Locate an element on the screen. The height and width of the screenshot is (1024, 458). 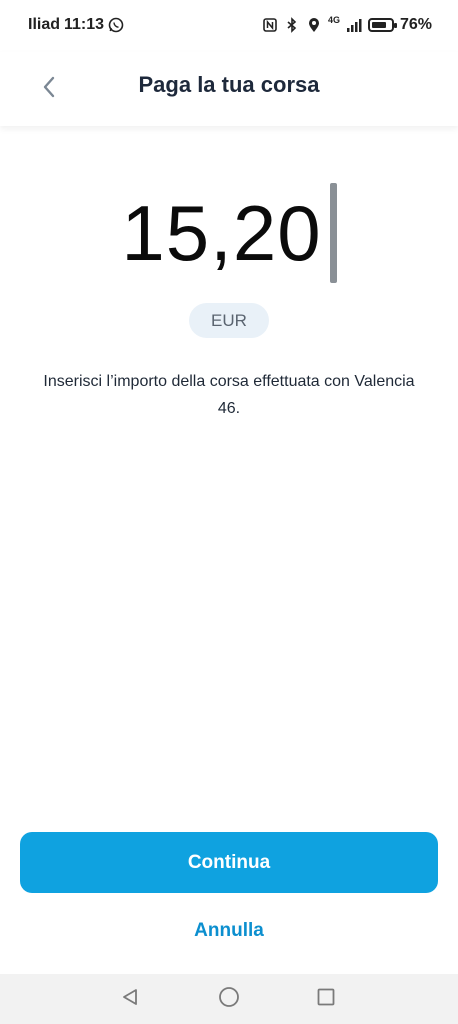
status-bar-right: 4G 76% is located at coordinates (347, 24).